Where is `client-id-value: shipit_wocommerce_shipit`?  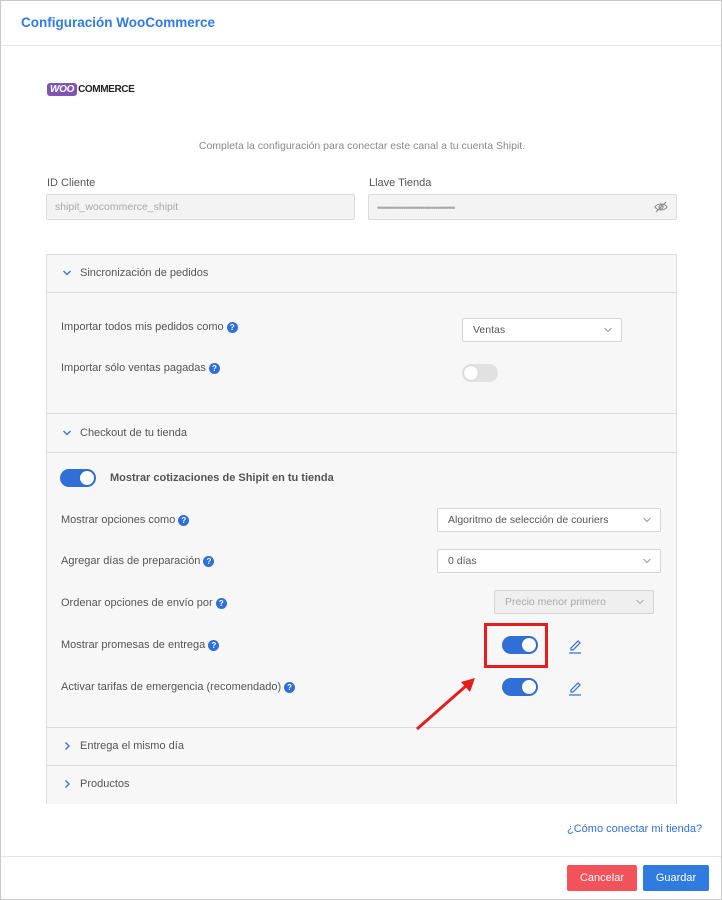 client-id-value: shipit_wocommerce_shipit is located at coordinates (117, 207).